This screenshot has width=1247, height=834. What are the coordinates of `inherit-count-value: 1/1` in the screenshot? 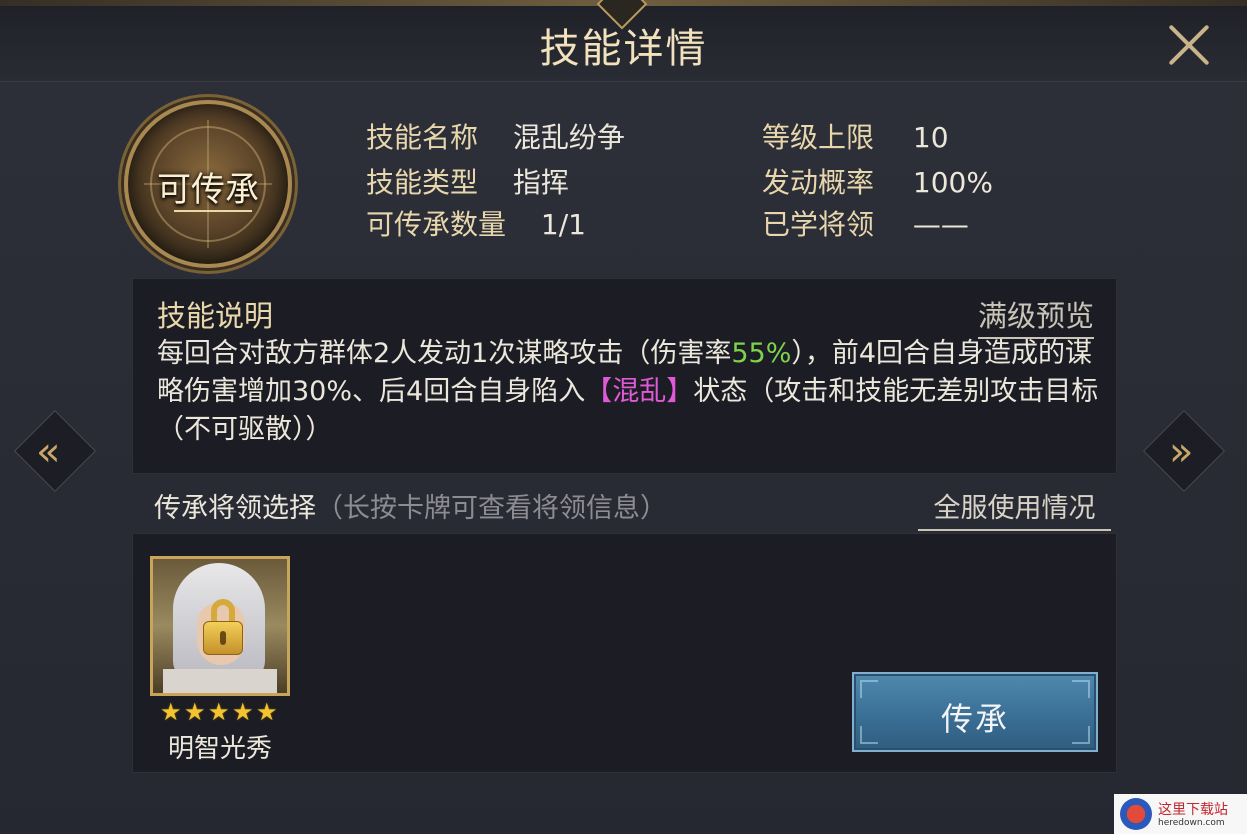 It's located at (563, 224).